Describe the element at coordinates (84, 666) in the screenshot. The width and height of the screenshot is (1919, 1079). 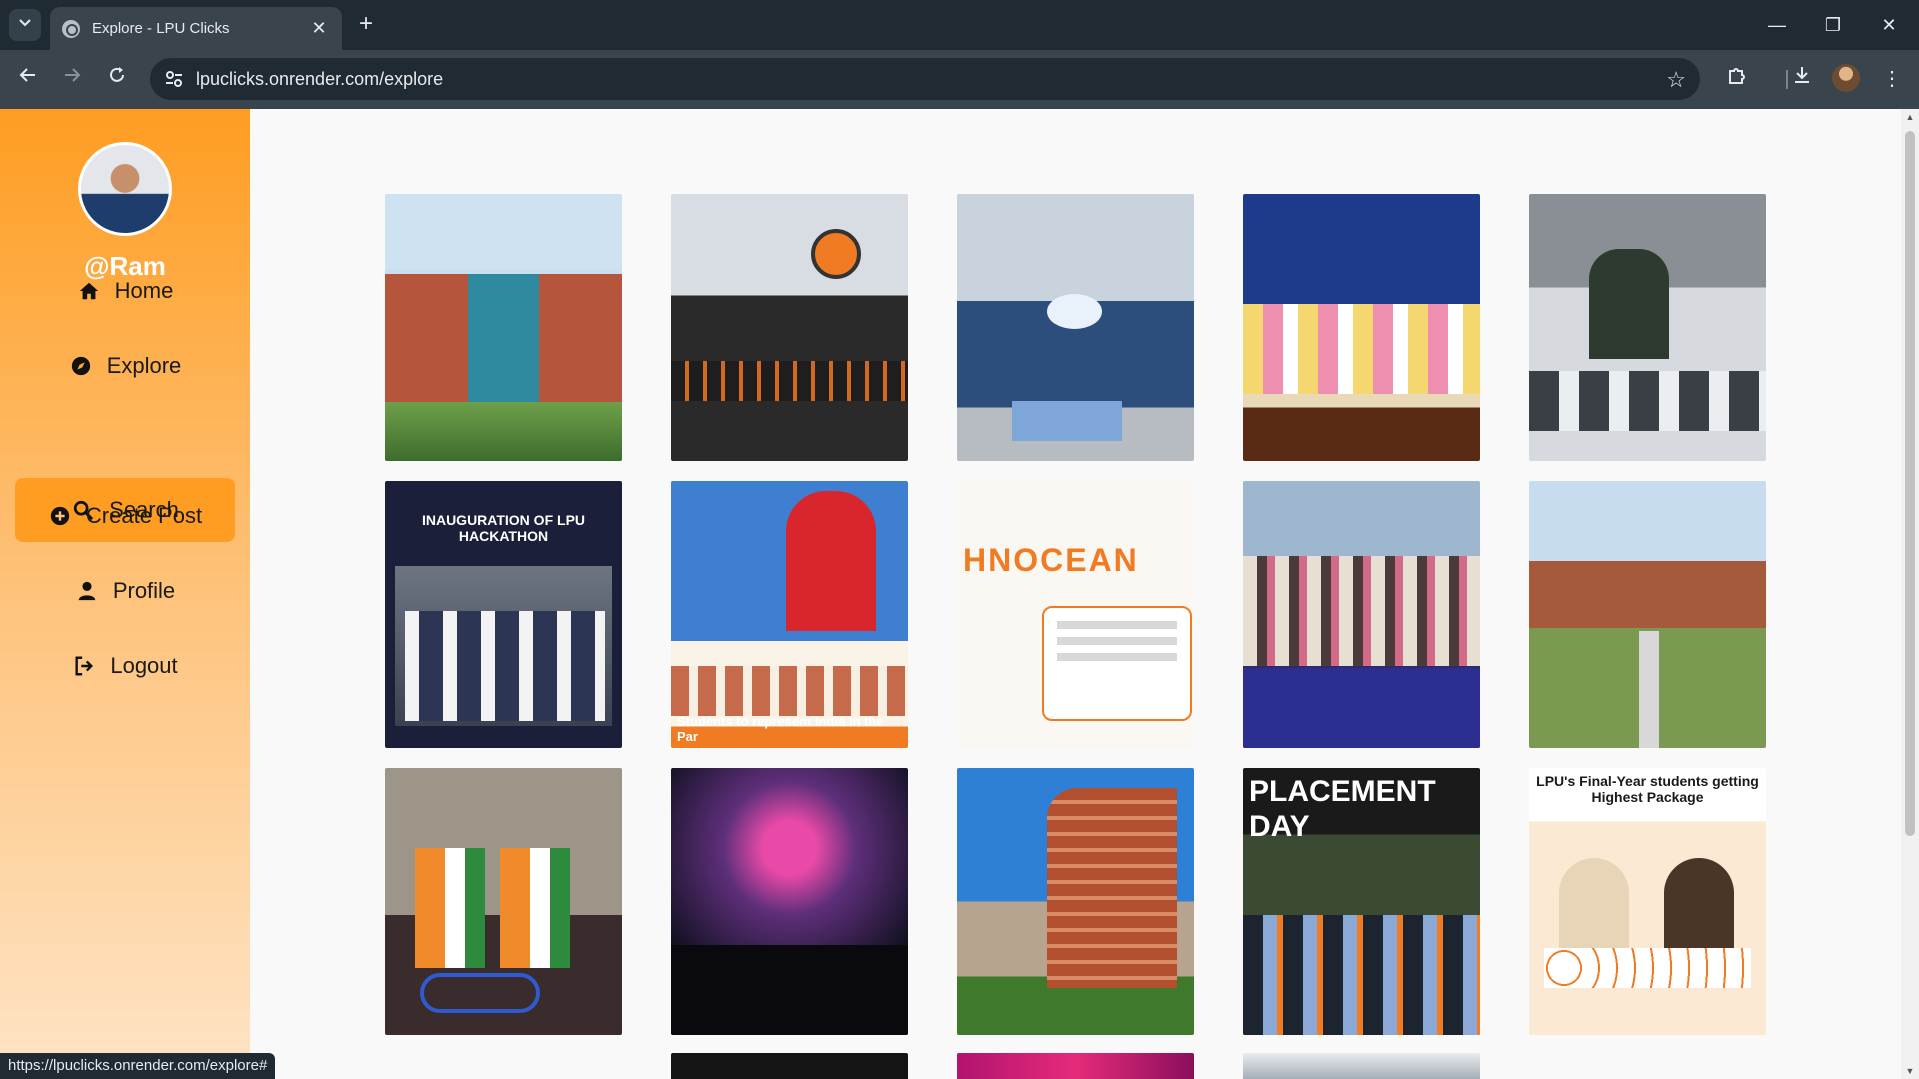
I see `logout-icon` at that location.